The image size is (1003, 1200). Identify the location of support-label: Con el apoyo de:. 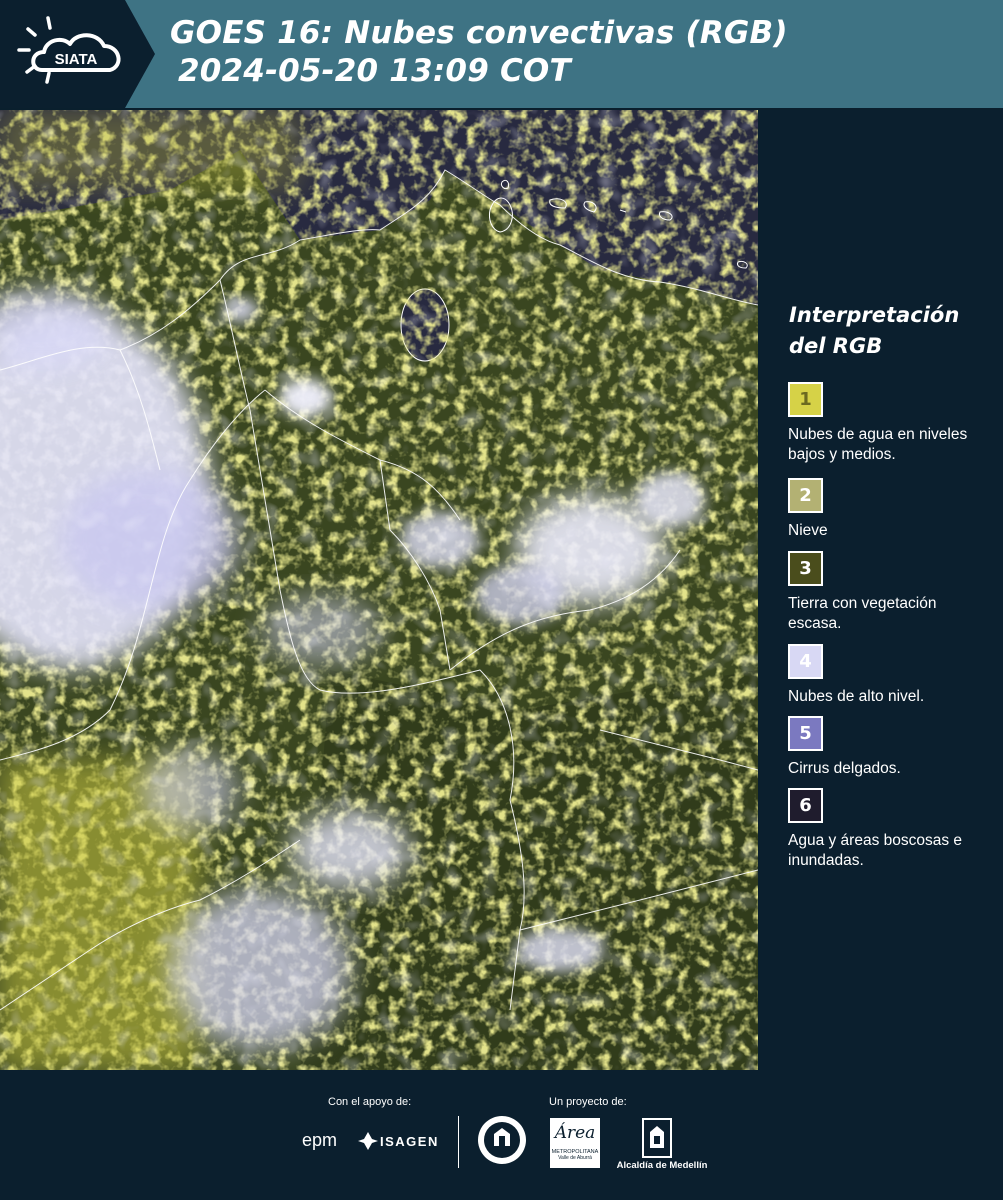
(370, 1102).